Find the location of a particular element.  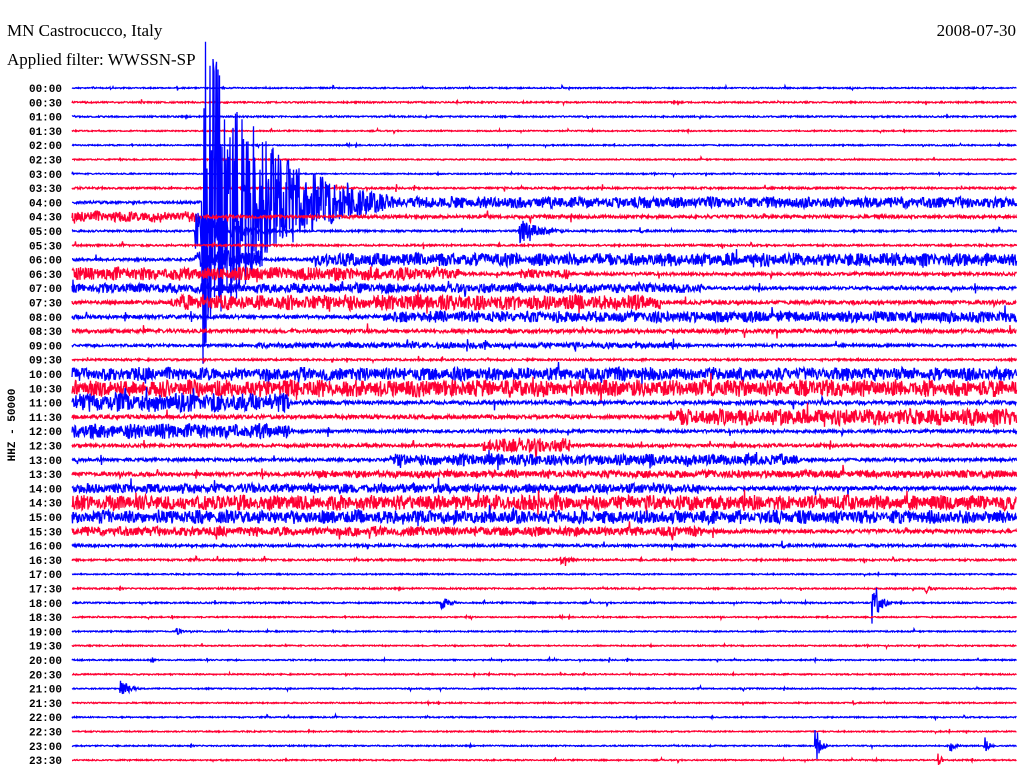

time-label: 14:00 is located at coordinates (45, 490).